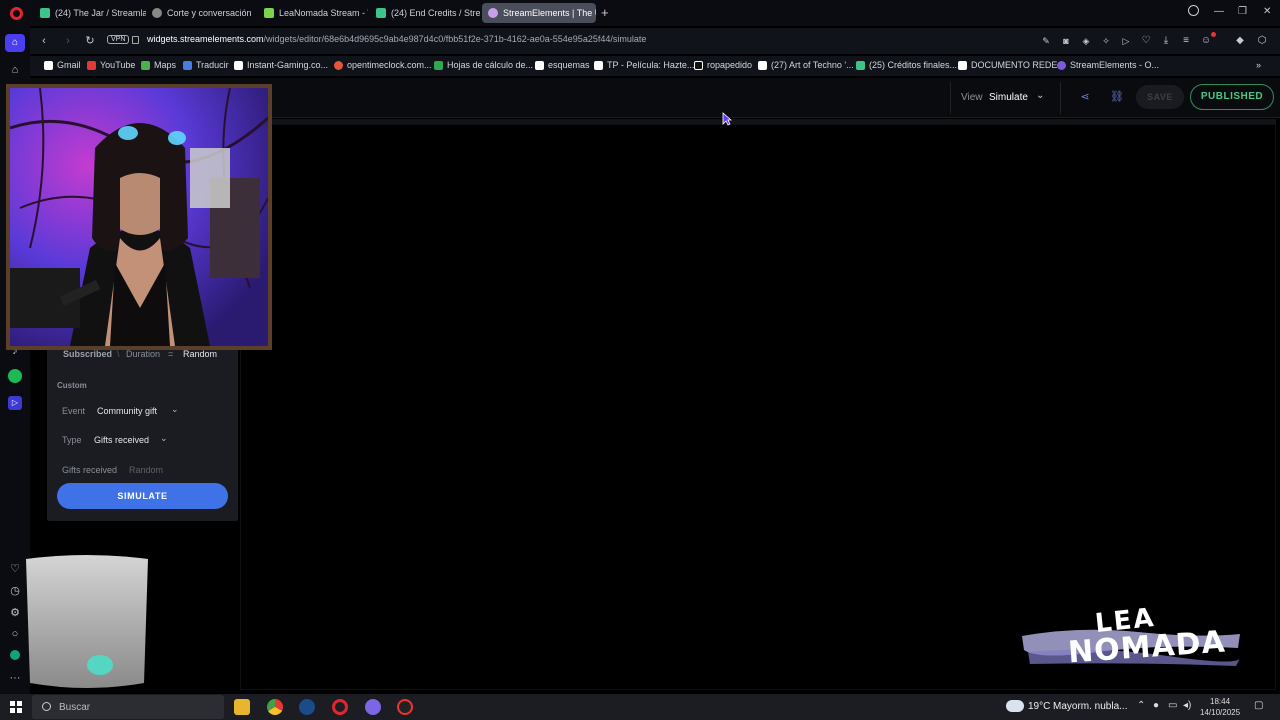 The width and height of the screenshot is (1280, 720). Describe the element at coordinates (1166, 41) in the screenshot. I see `download-icon: ⤓` at that location.